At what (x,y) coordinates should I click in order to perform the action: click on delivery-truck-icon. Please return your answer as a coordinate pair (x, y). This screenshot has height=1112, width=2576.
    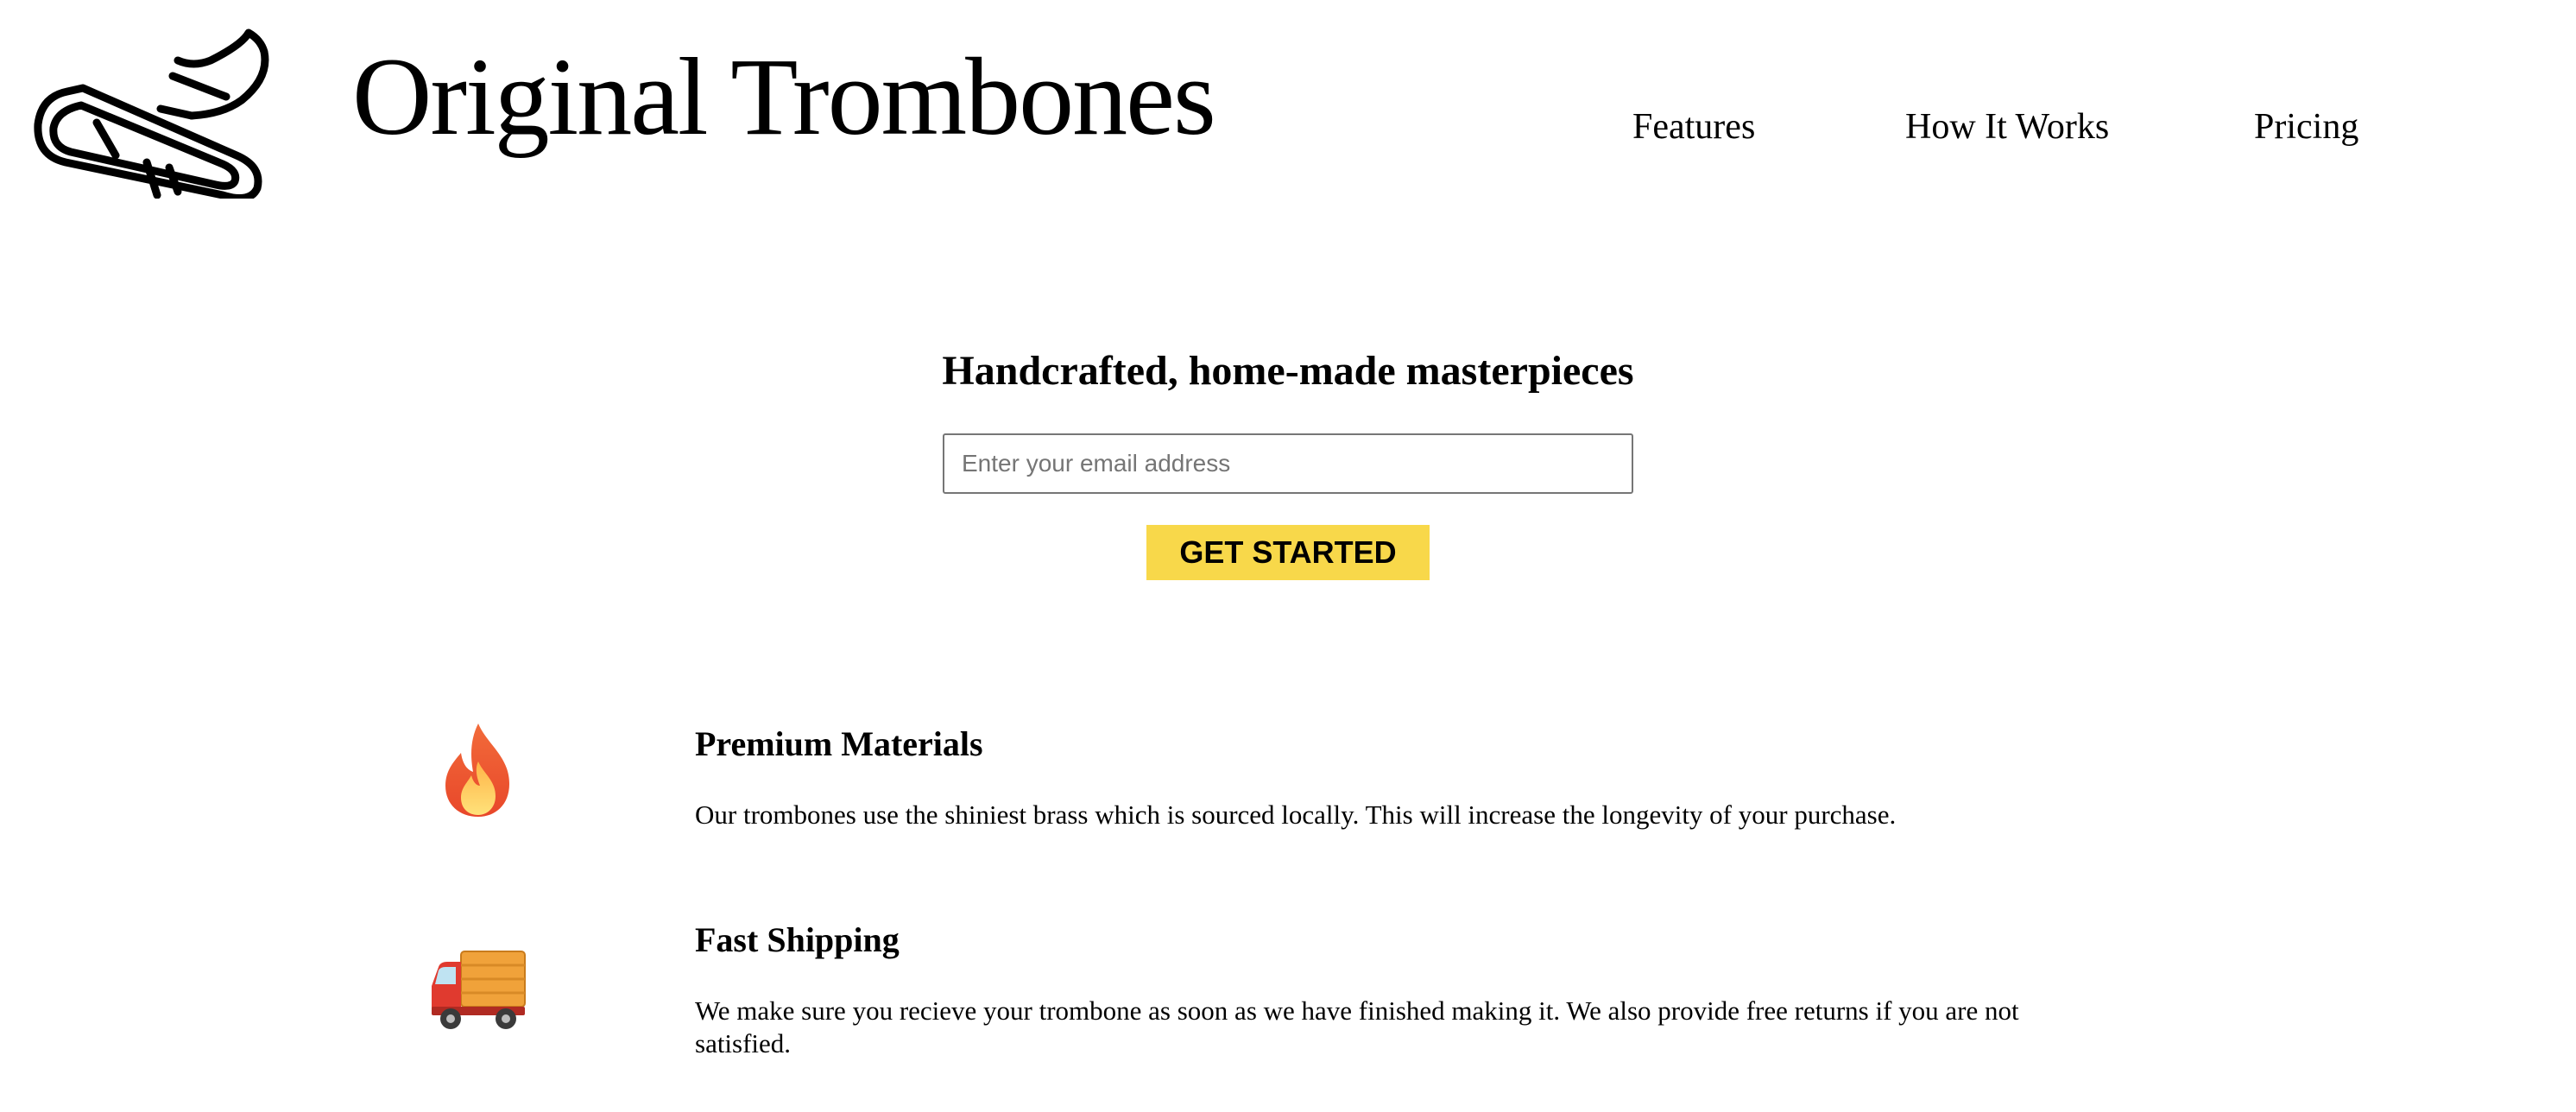
    Looking at the image, I should click on (478, 986).